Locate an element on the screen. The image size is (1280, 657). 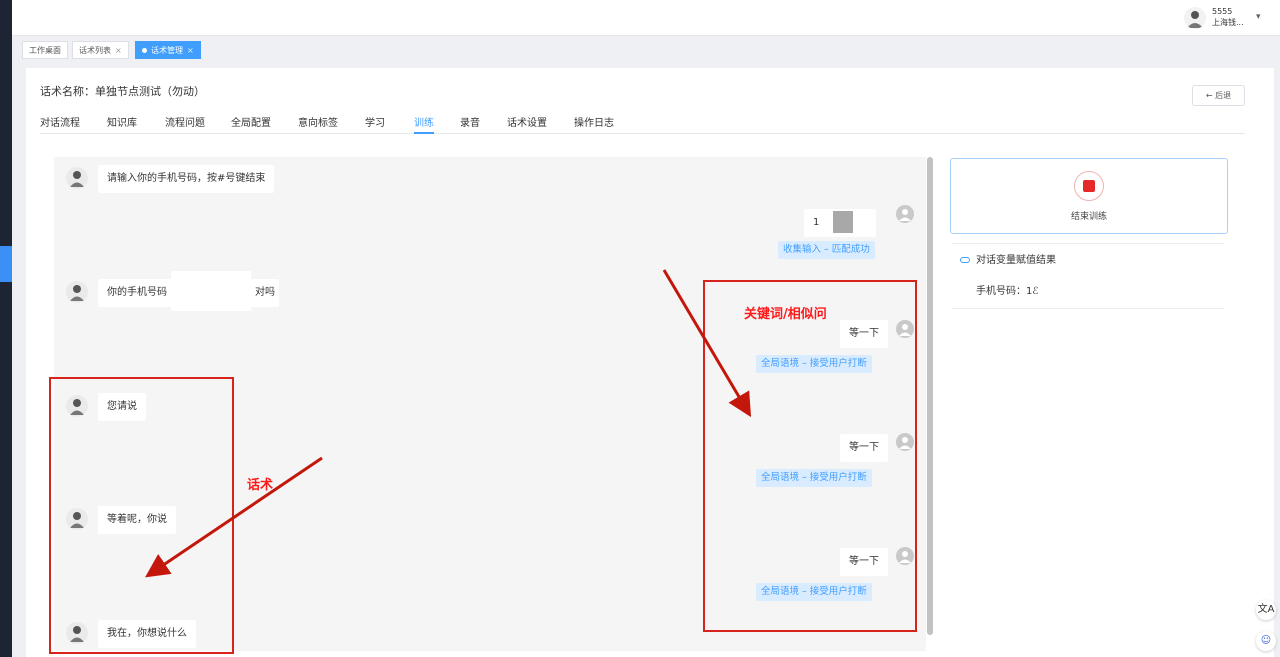
stop-icon is located at coordinates (1089, 186).